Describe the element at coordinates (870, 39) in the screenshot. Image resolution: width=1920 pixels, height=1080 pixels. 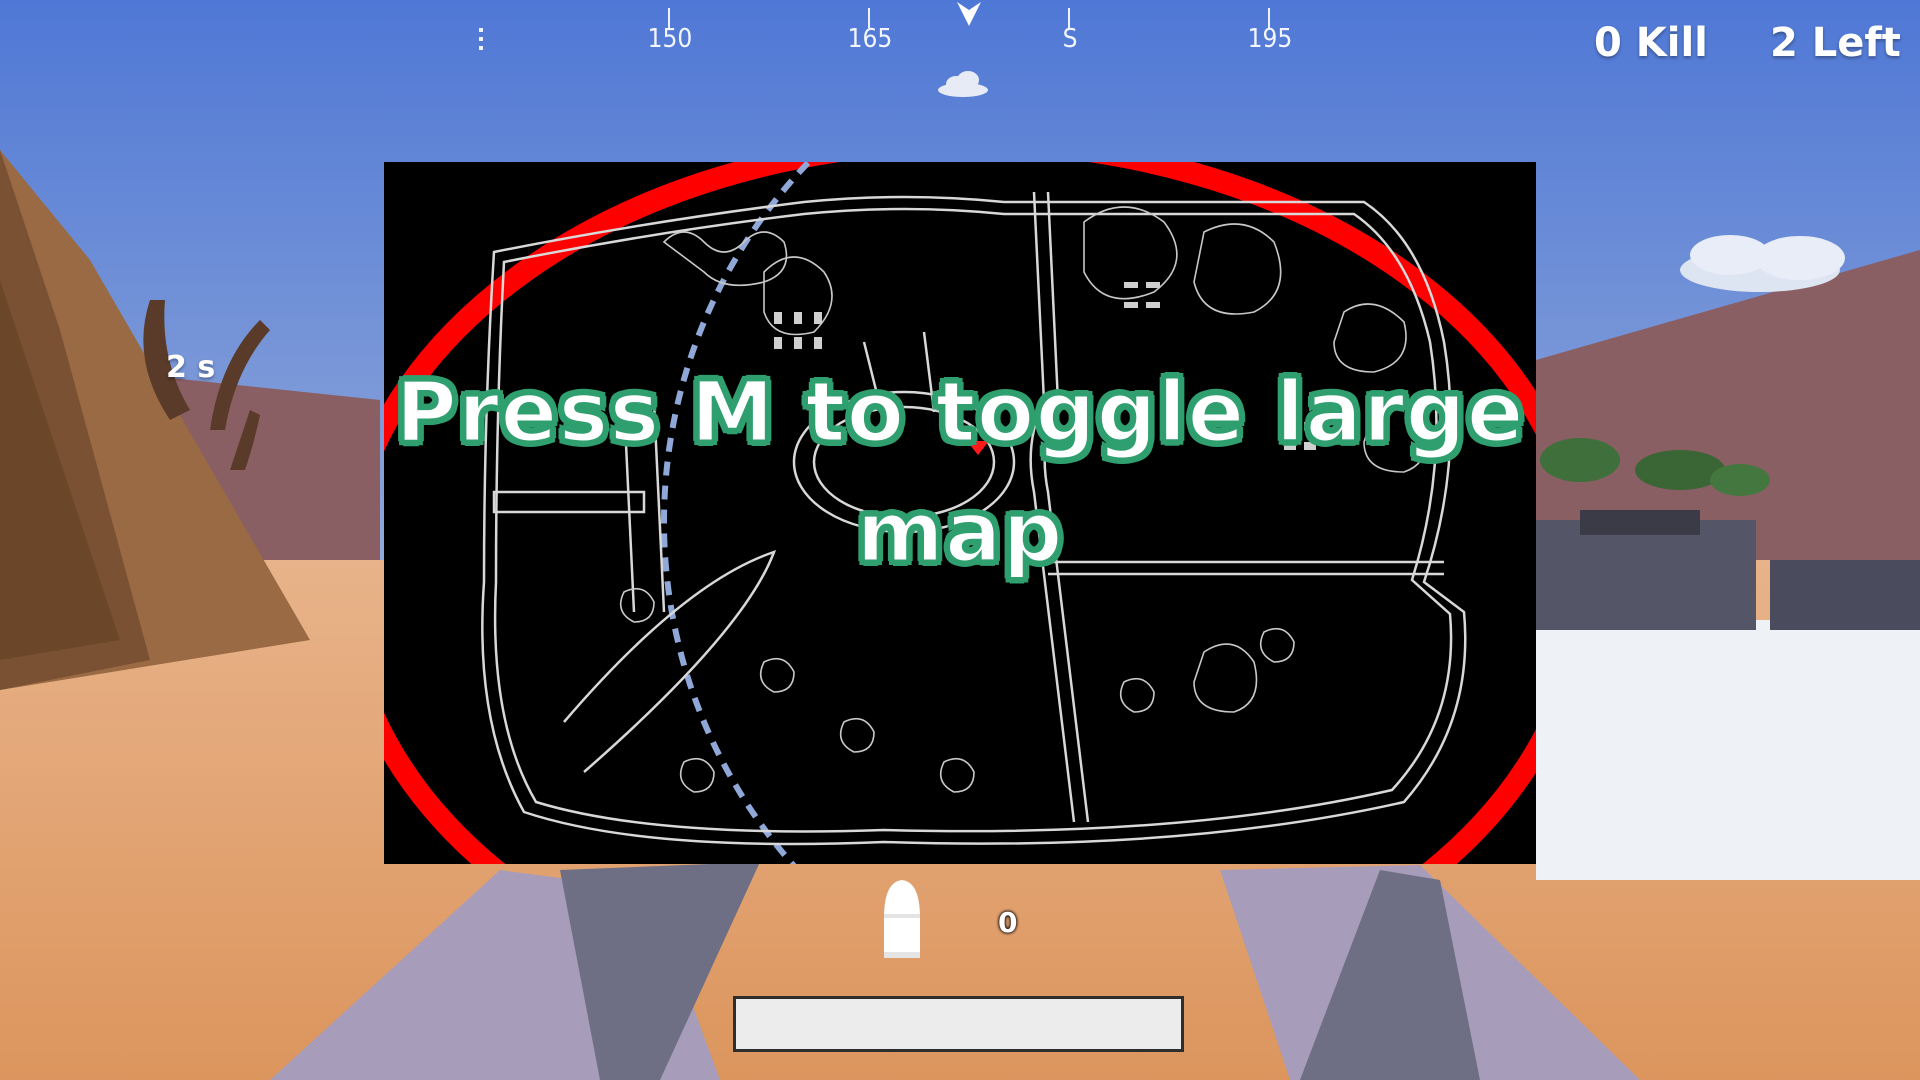
I see `compass-label-165: 165` at that location.